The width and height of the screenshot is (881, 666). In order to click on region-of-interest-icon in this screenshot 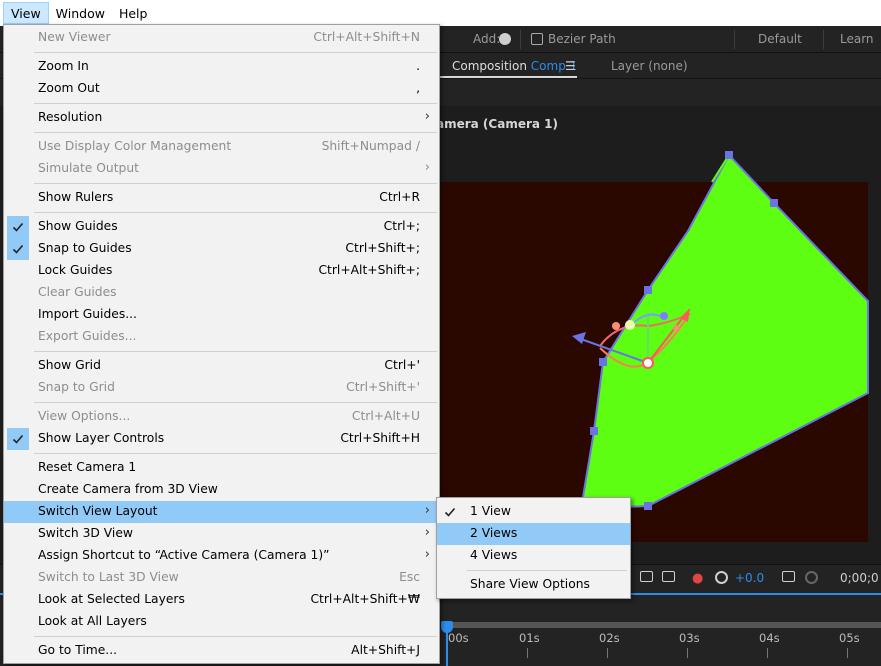, I will do `click(646, 576)`.